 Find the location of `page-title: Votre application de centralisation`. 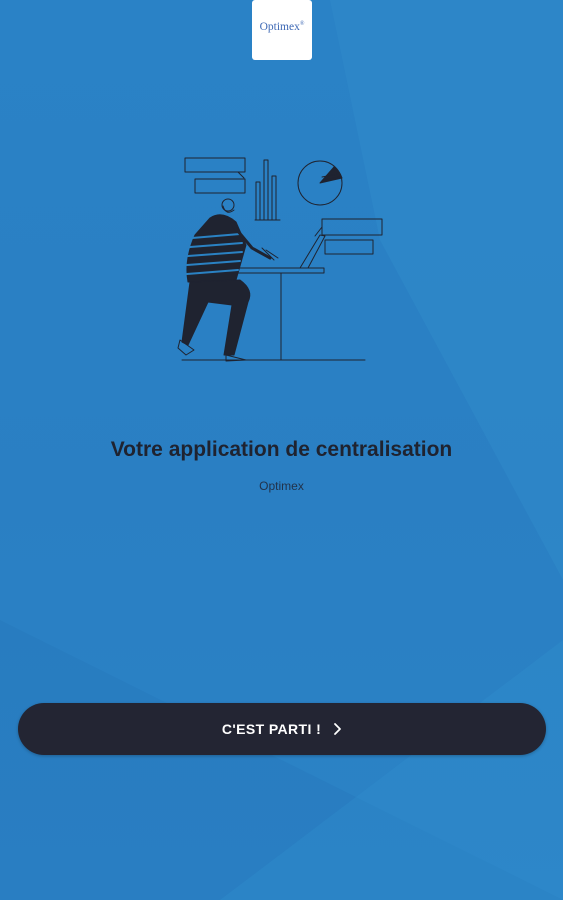

page-title: Votre application de centralisation is located at coordinates (281, 449).